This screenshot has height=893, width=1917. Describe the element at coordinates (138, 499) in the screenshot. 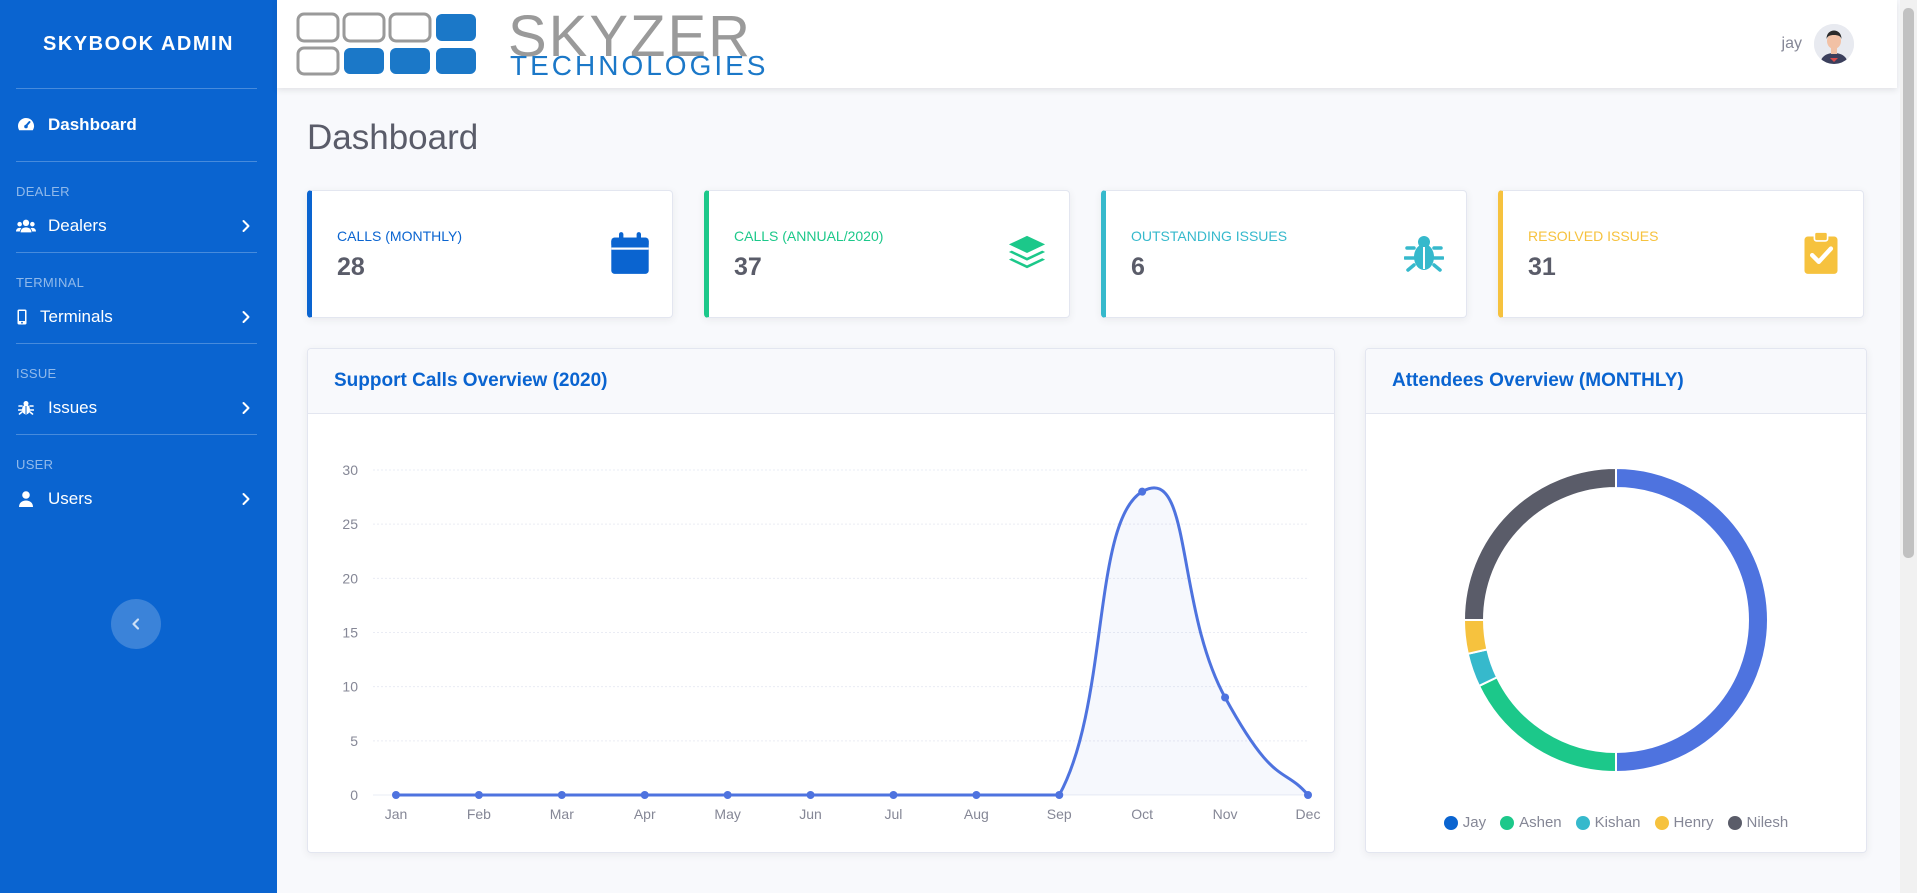

I see `sidebar-item-users: Users` at that location.